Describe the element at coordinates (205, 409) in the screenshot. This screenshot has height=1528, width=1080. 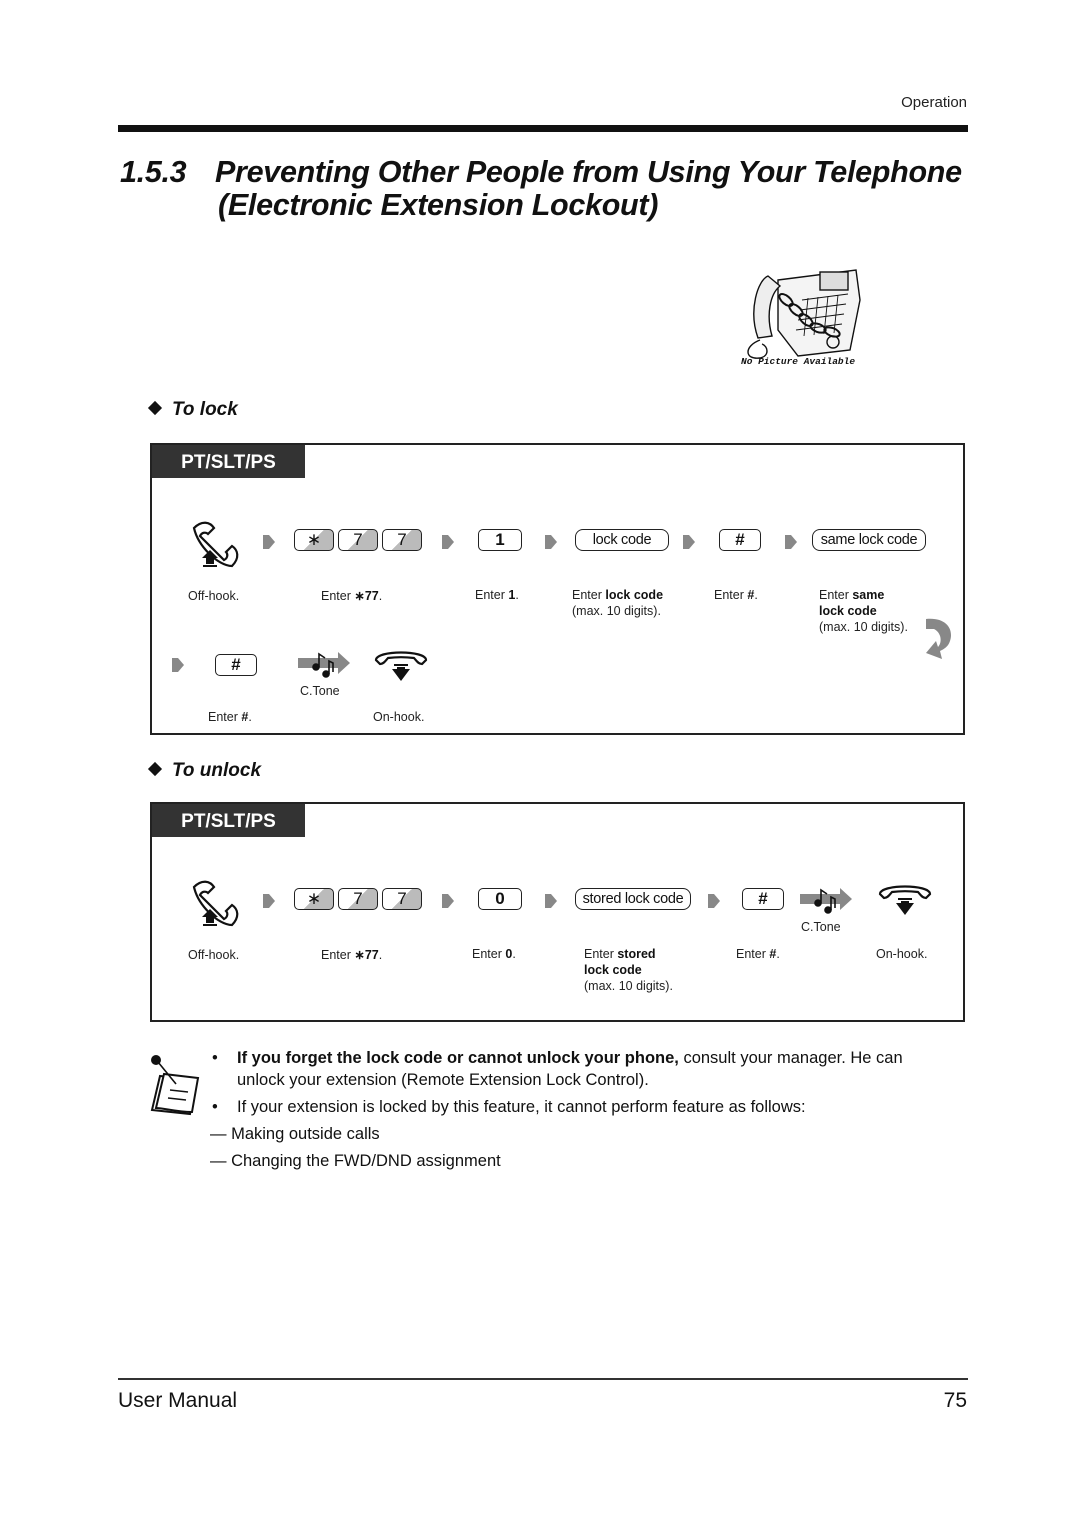
I see `to-lock-label: To lock` at that location.